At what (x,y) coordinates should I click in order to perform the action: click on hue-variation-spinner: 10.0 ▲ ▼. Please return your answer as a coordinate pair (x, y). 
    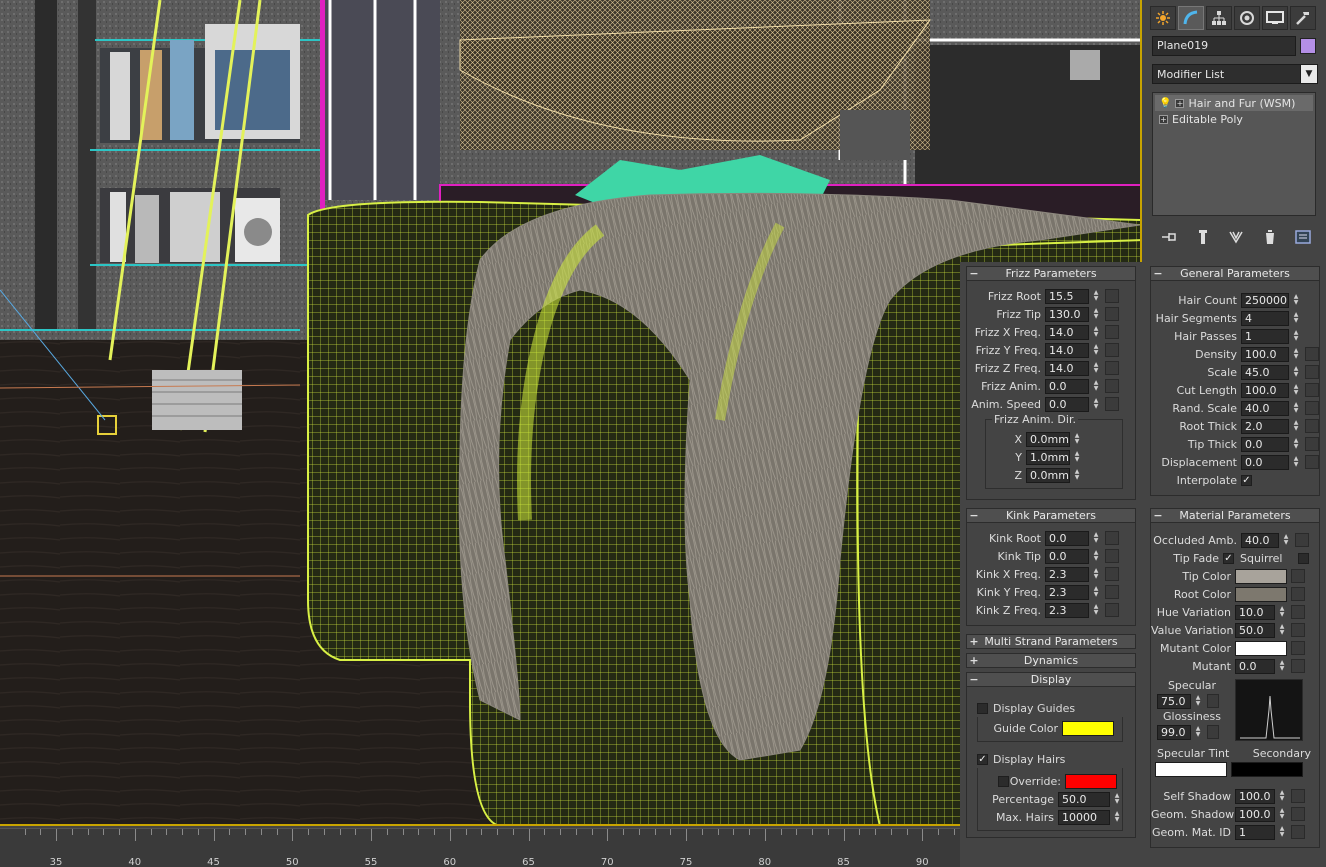
    Looking at the image, I should click on (1261, 612).